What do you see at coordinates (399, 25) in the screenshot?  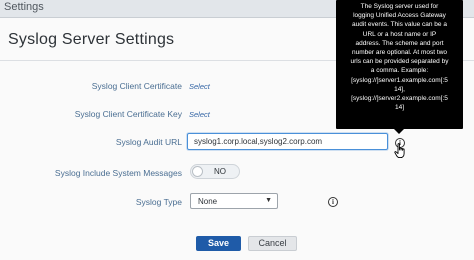 I see `tooltip-line: audit events. This value can be a` at bounding box center [399, 25].